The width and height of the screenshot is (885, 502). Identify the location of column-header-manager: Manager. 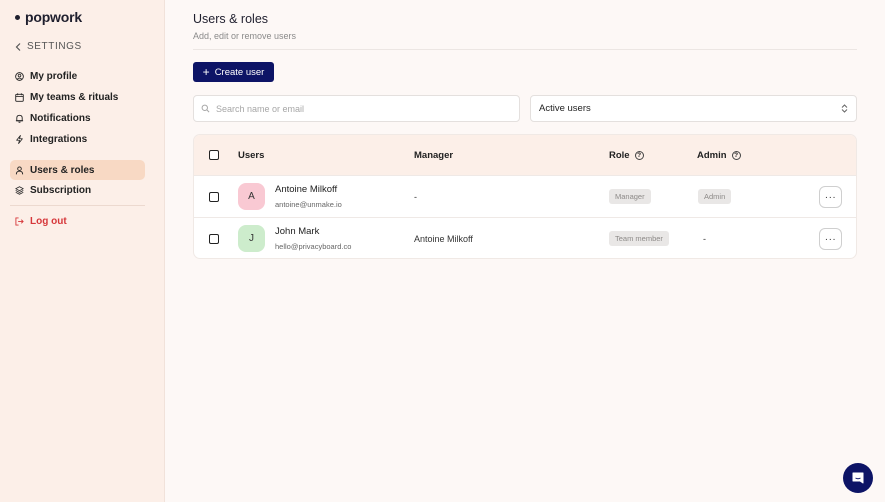
(433, 155).